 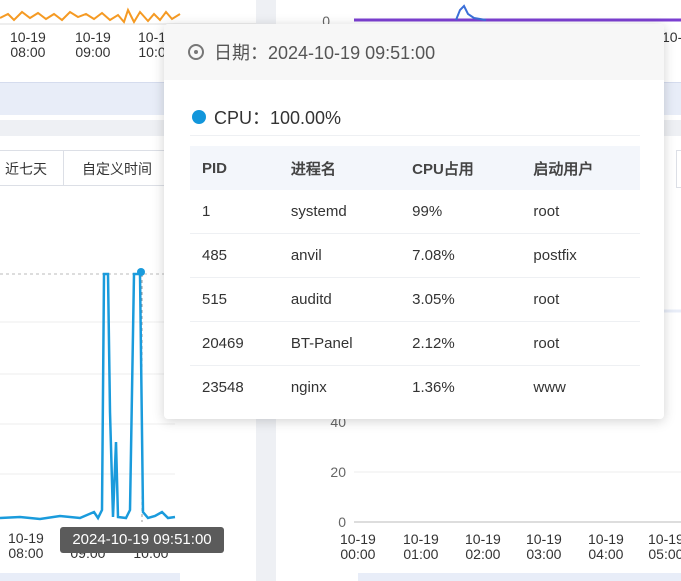 I want to click on y-tick: 20, so click(x=338, y=472).